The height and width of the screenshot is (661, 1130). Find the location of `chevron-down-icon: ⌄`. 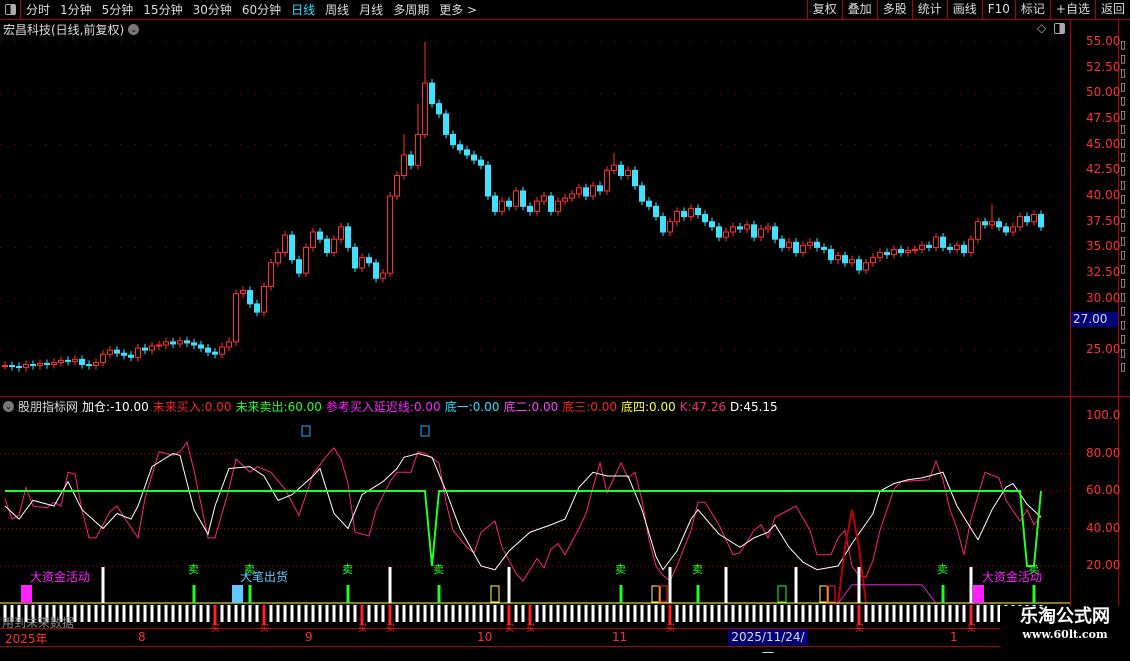

chevron-down-icon: ⌄ is located at coordinates (8, 406).